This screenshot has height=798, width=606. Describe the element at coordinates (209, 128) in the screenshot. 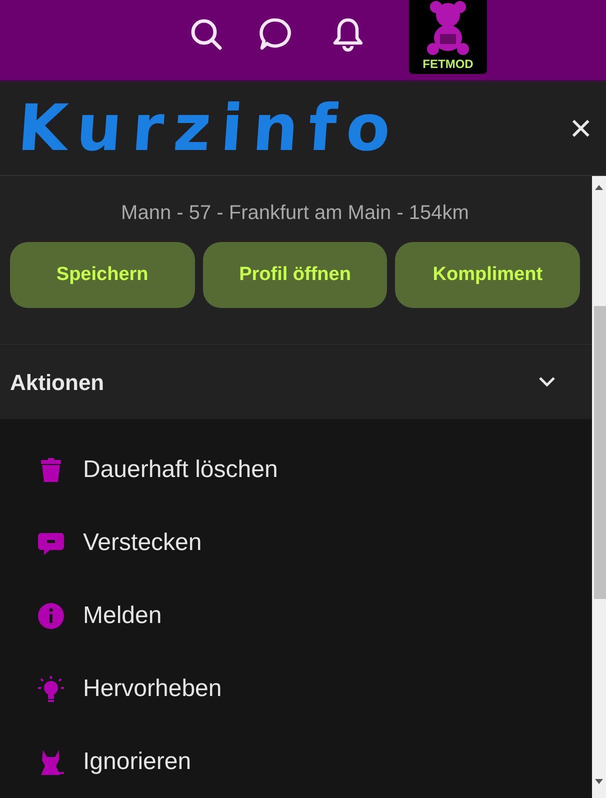

I see `handwritten-title: Kurzinfo` at that location.